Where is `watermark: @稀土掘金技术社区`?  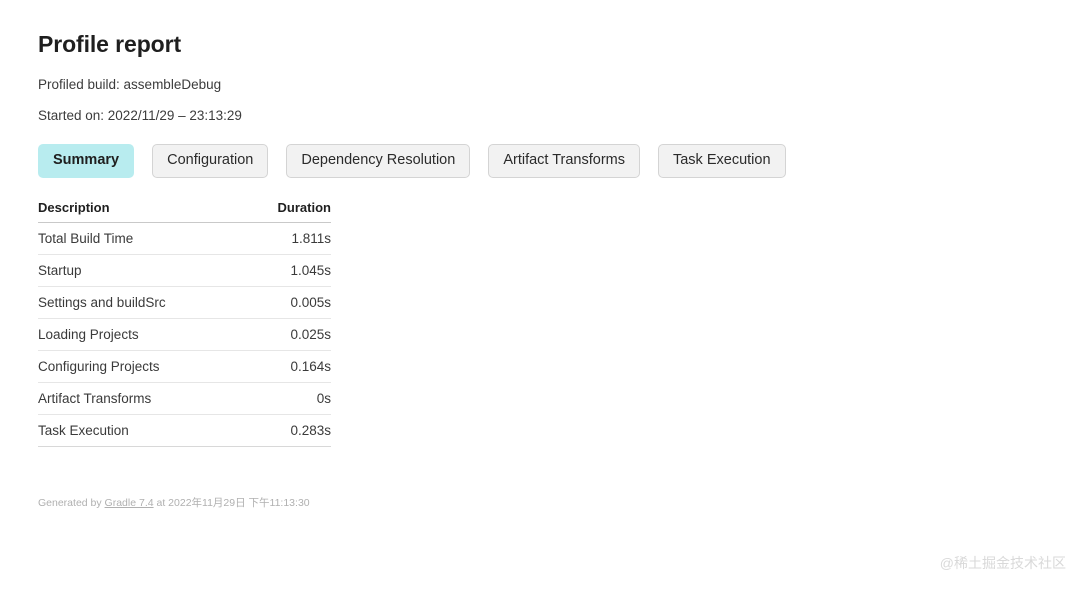 watermark: @稀土掘金技术社区 is located at coordinates (1002, 563).